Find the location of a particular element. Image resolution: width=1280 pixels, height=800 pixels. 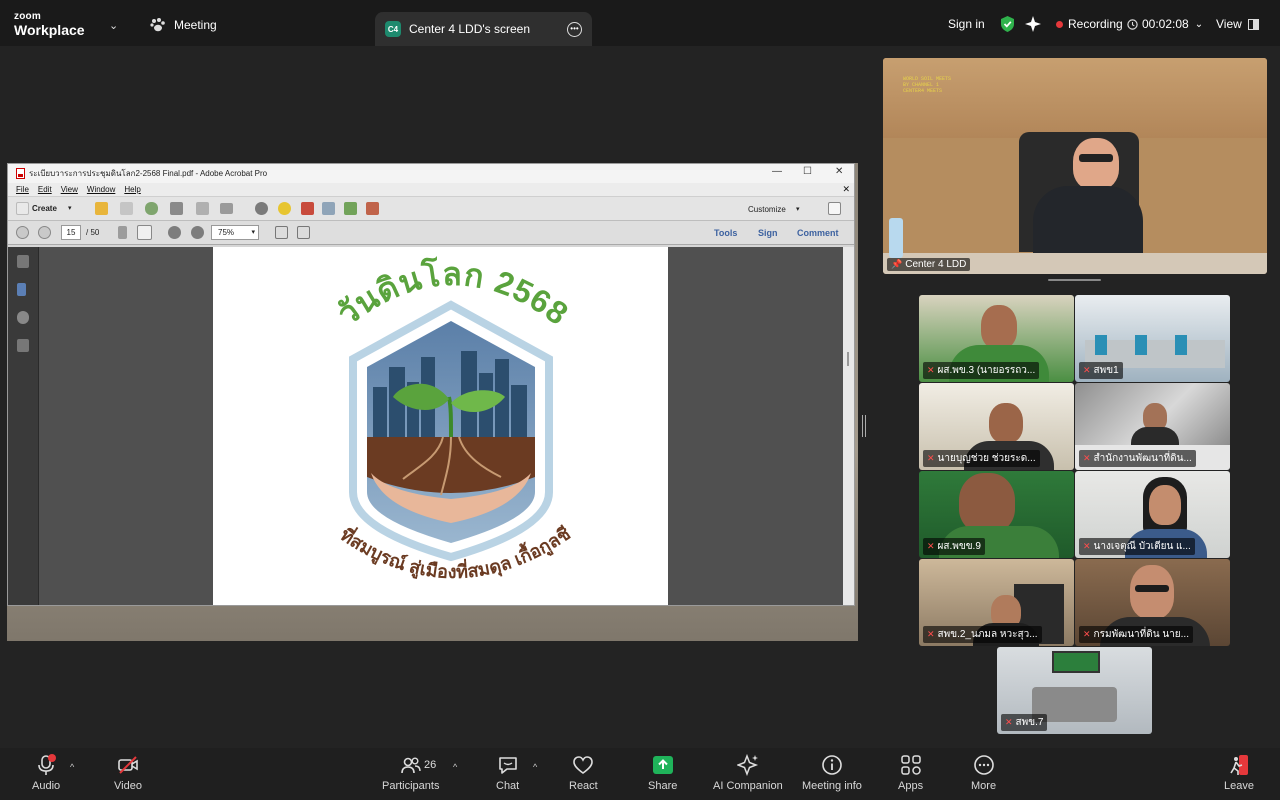

open-folder-icon is located at coordinates (101, 208).